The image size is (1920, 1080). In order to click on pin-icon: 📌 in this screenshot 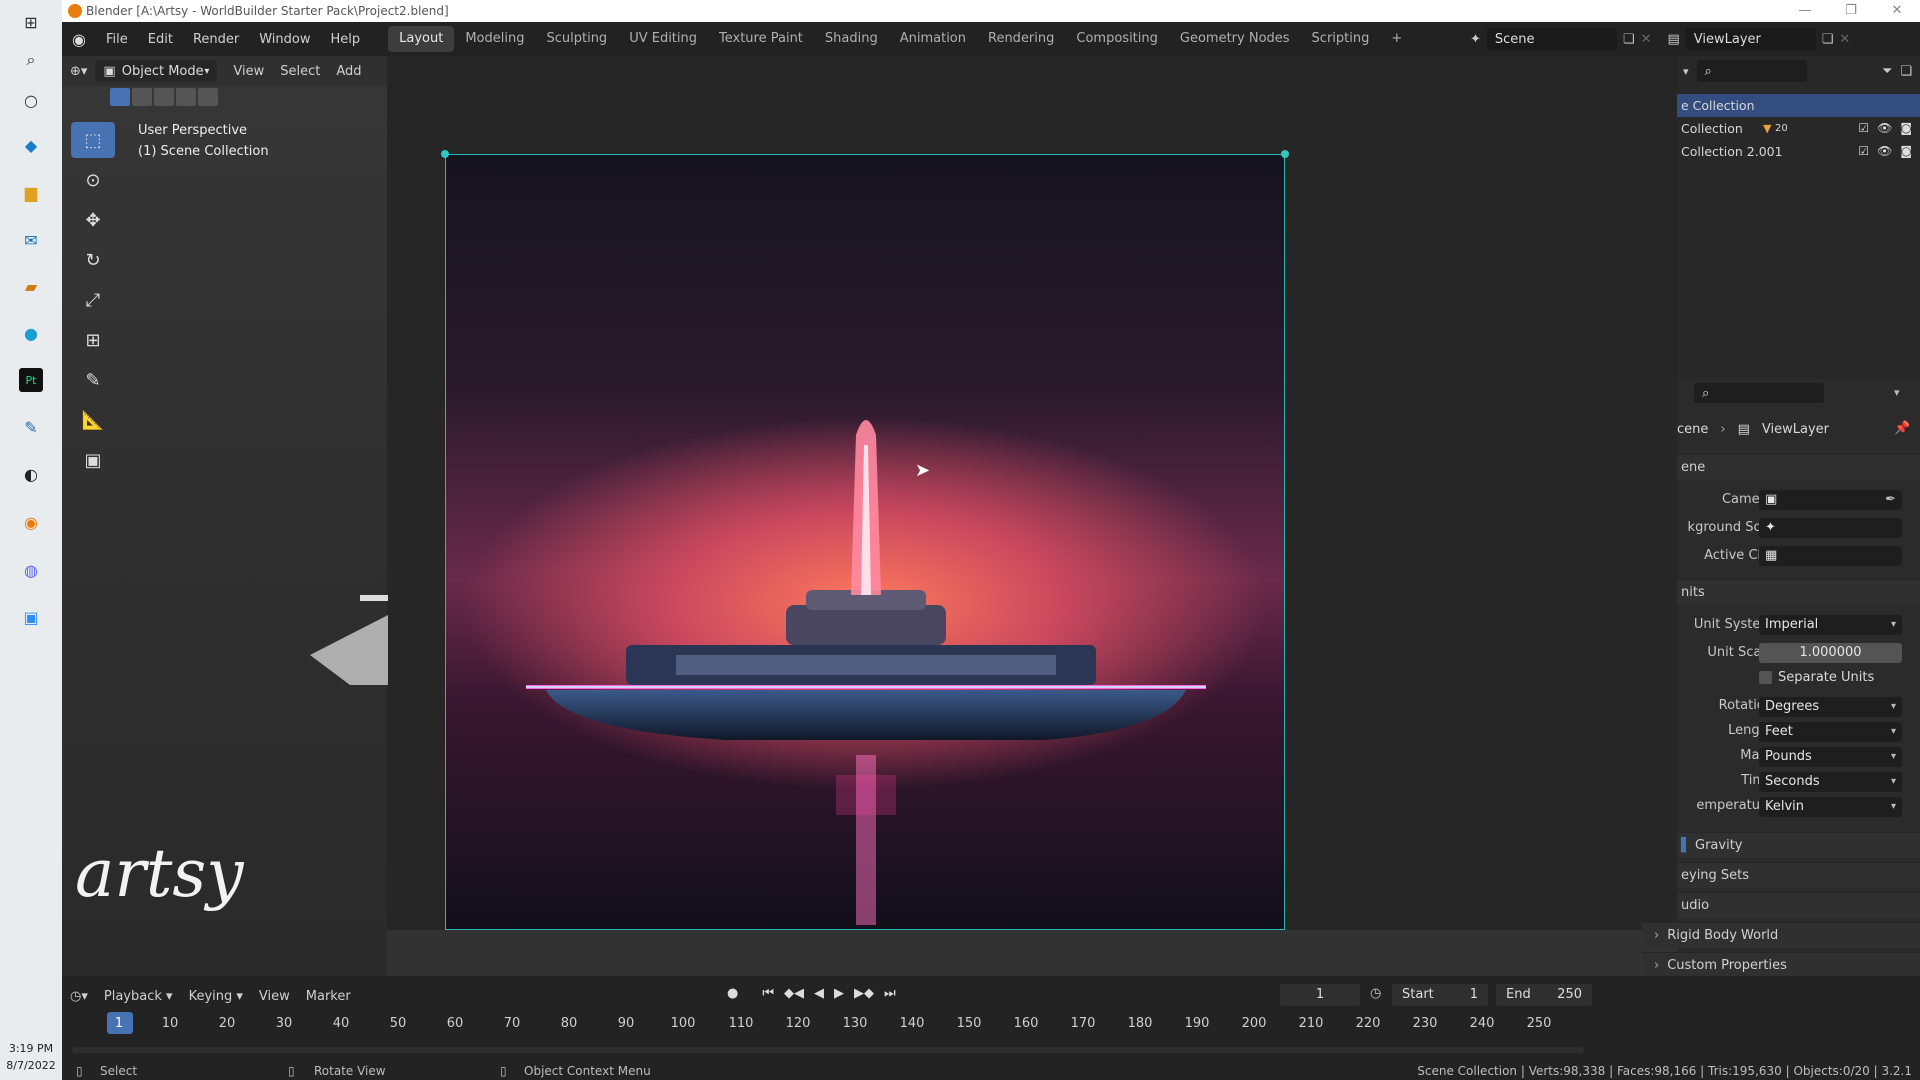, I will do `click(1902, 428)`.